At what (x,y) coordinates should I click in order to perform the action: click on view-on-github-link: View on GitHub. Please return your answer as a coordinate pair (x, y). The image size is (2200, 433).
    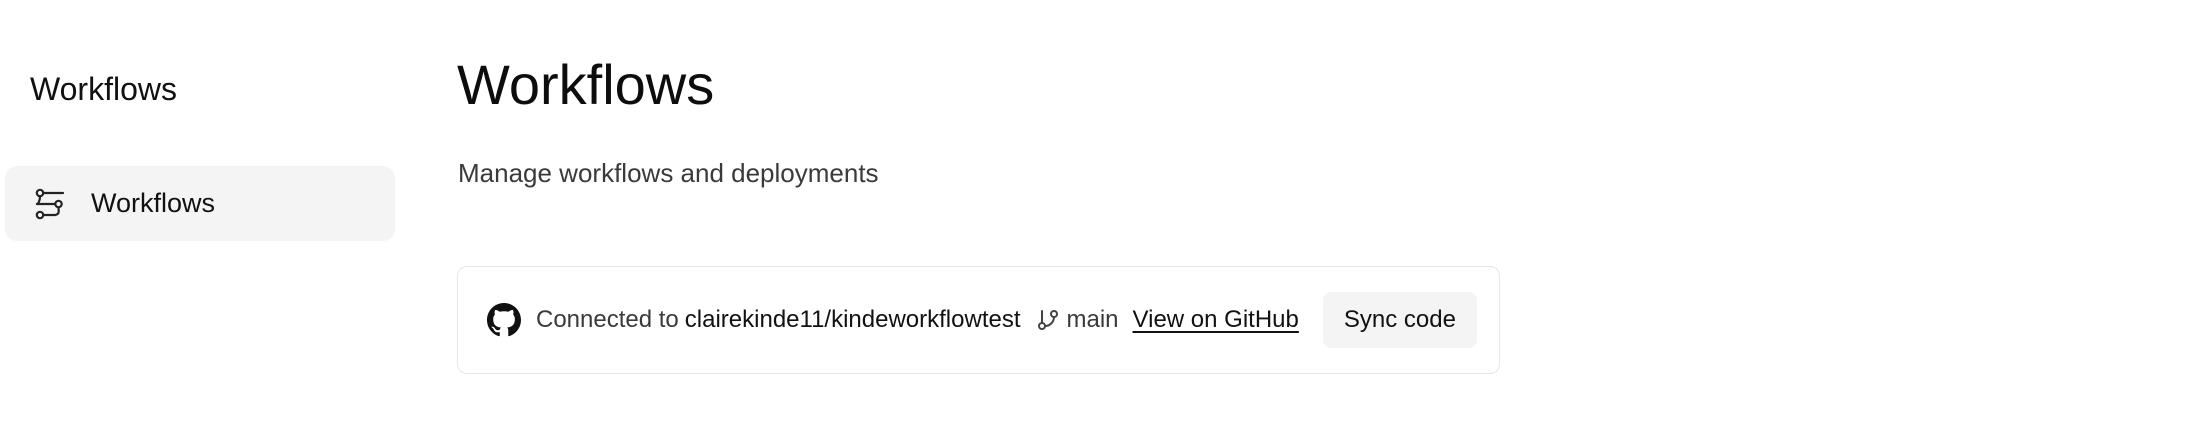
    Looking at the image, I should click on (1216, 320).